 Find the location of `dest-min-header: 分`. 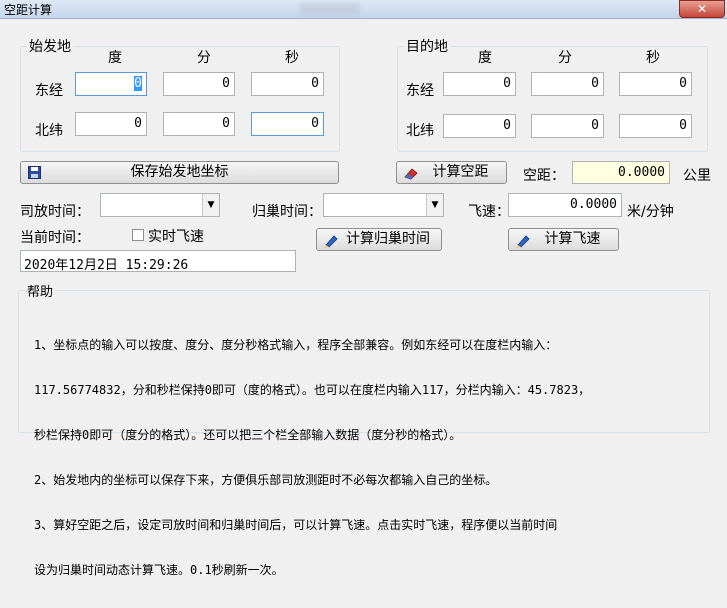

dest-min-header: 分 is located at coordinates (565, 58).